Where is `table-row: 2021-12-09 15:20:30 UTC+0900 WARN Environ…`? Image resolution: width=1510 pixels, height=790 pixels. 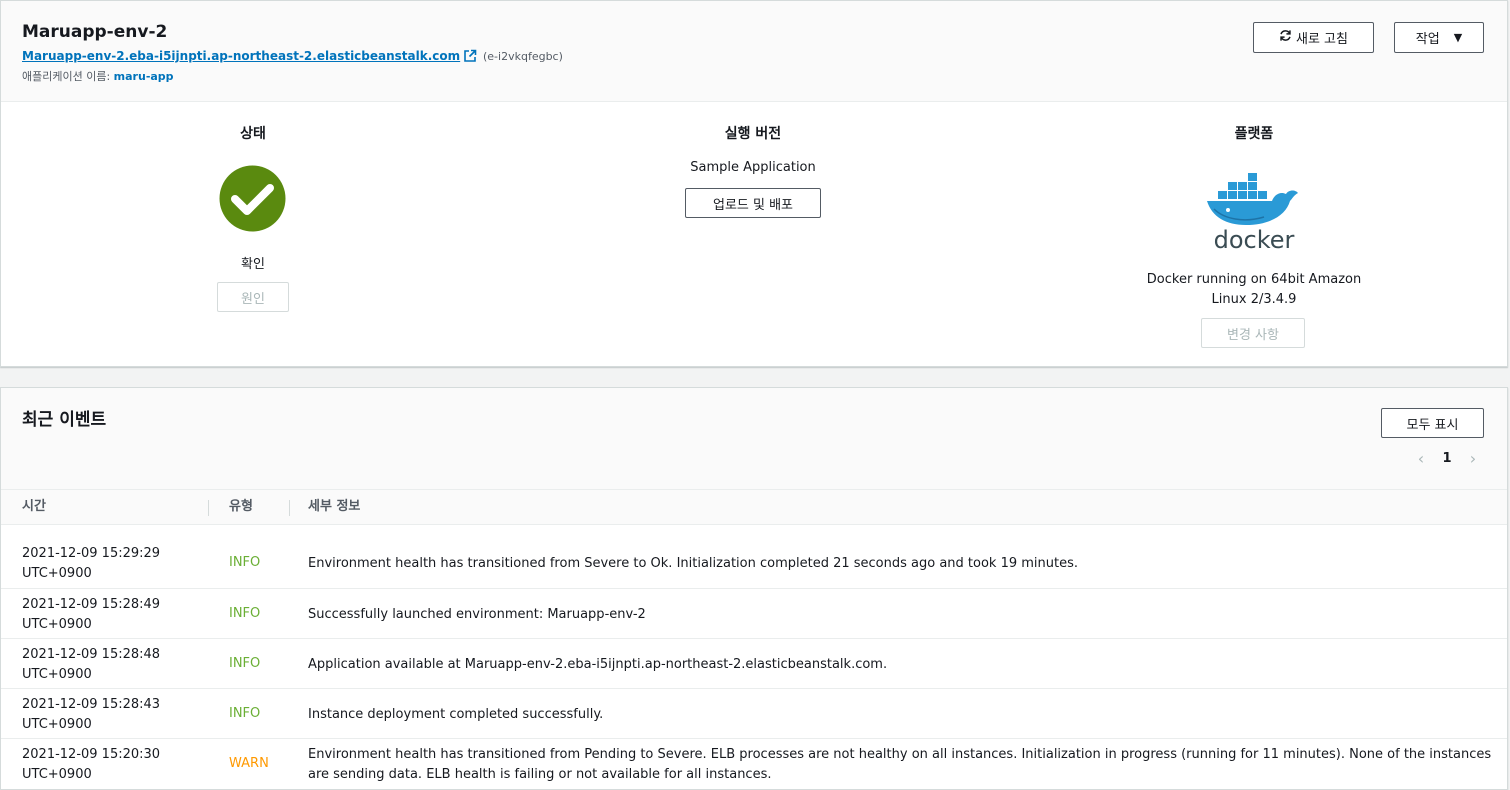 table-row: 2021-12-09 15:20:30 UTC+0900 WARN Environ… is located at coordinates (754, 763).